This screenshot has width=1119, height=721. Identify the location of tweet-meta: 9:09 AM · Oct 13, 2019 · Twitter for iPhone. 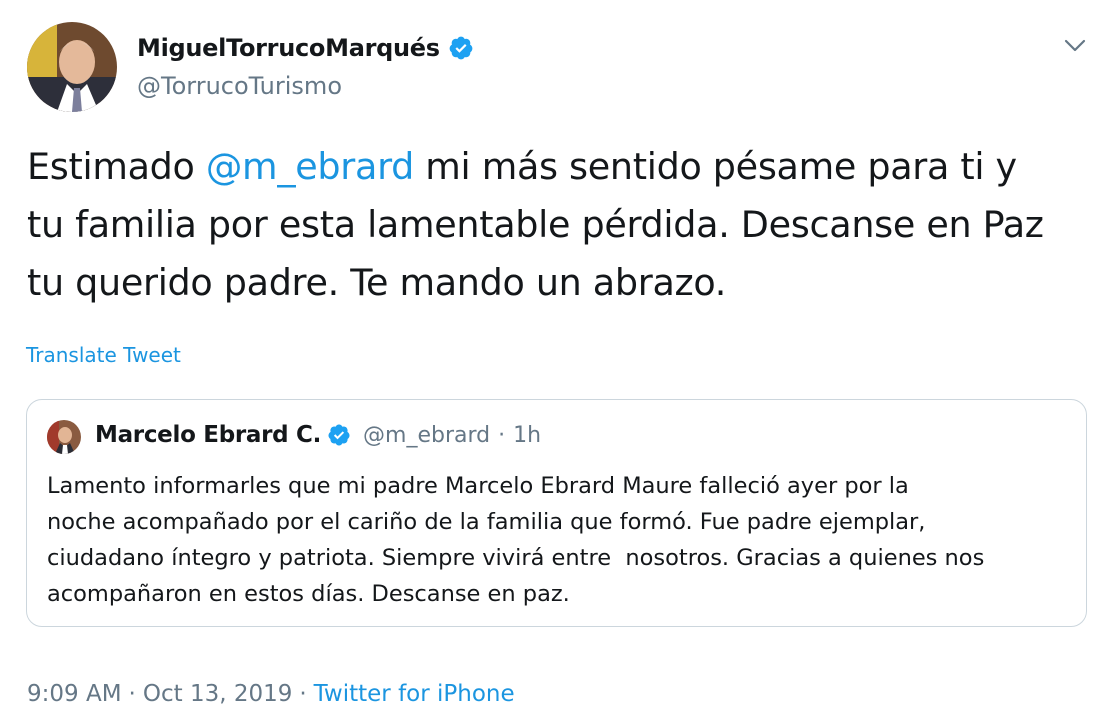
(271, 694).